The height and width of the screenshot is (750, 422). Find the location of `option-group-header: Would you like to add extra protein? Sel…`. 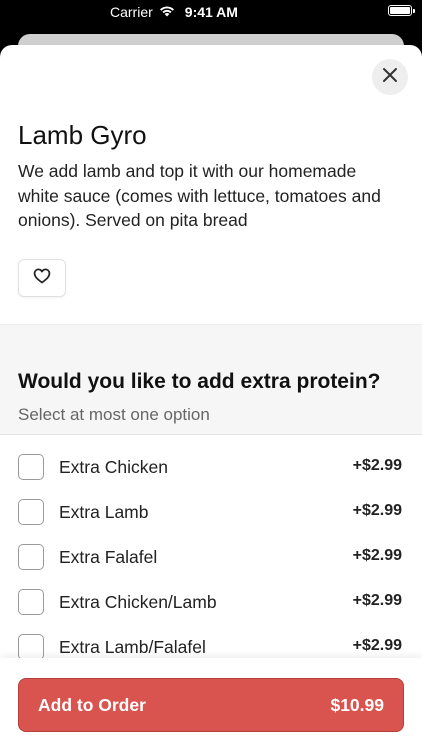

option-group-header: Would you like to add extra protein? Sel… is located at coordinates (211, 379).